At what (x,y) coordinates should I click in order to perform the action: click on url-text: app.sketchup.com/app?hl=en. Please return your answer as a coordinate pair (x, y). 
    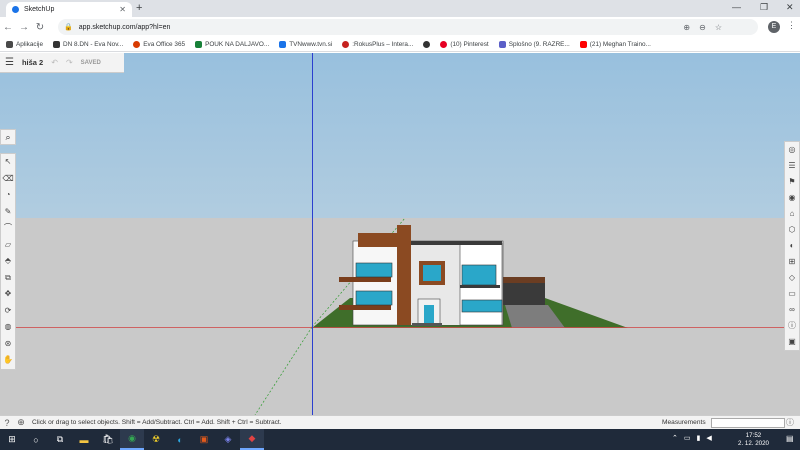
    Looking at the image, I should click on (124, 27).